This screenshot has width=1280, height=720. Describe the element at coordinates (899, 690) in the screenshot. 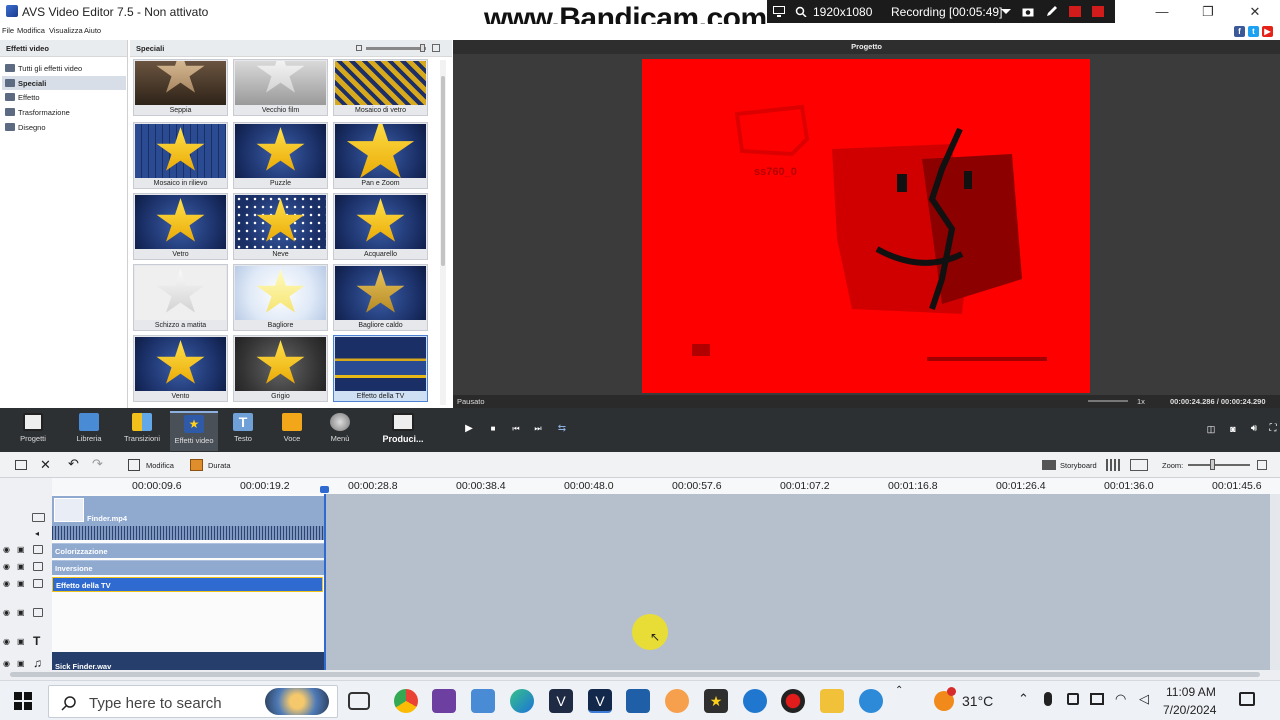

I see `chevron-up-icon: ⌃` at that location.